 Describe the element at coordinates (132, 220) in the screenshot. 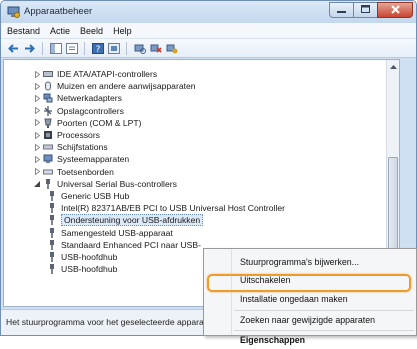

I see `tree-item-label: Ondersteuning voor USB-afdrukken` at that location.